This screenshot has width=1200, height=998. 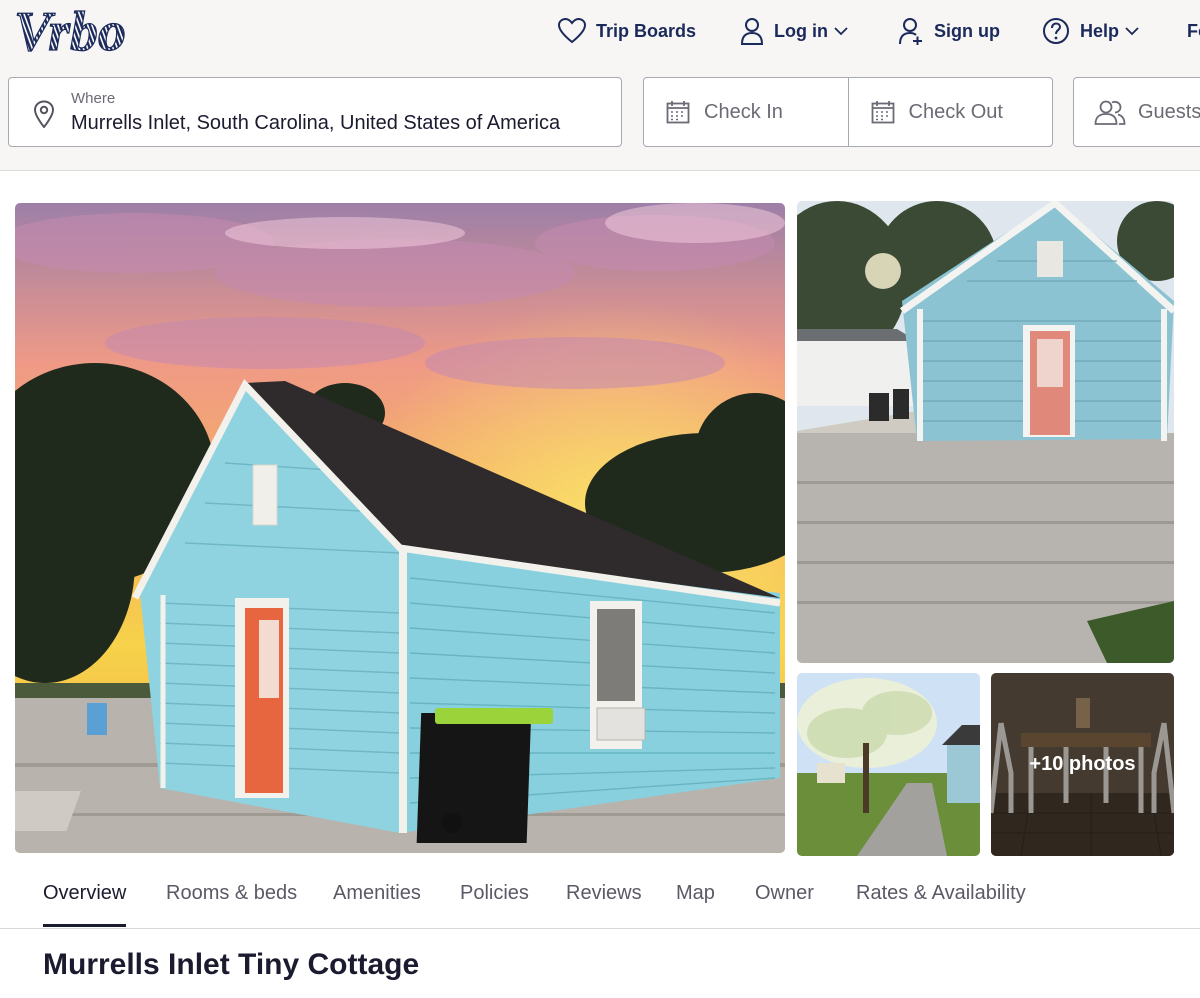 I want to click on tab-overview: Overview, so click(x=84, y=893).